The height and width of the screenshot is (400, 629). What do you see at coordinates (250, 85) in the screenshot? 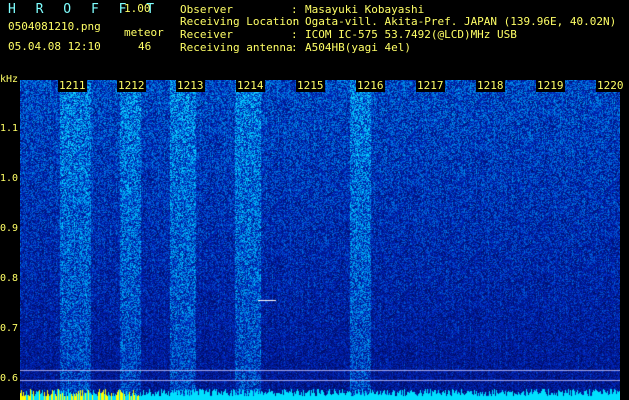
I see `time-tick-1214: 1214` at bounding box center [250, 85].